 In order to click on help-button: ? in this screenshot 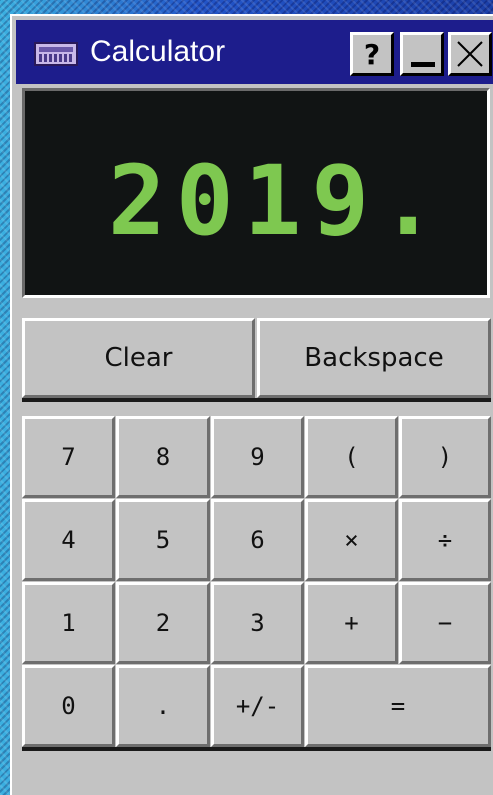, I will do `click(372, 54)`.